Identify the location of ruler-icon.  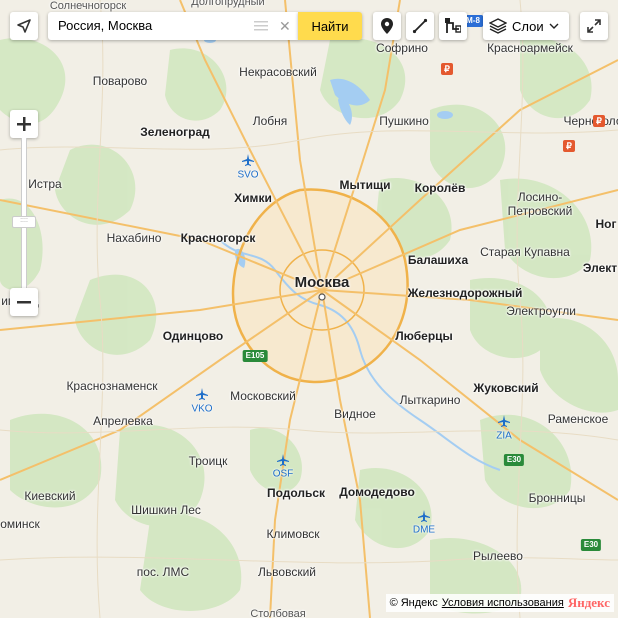
(420, 26).